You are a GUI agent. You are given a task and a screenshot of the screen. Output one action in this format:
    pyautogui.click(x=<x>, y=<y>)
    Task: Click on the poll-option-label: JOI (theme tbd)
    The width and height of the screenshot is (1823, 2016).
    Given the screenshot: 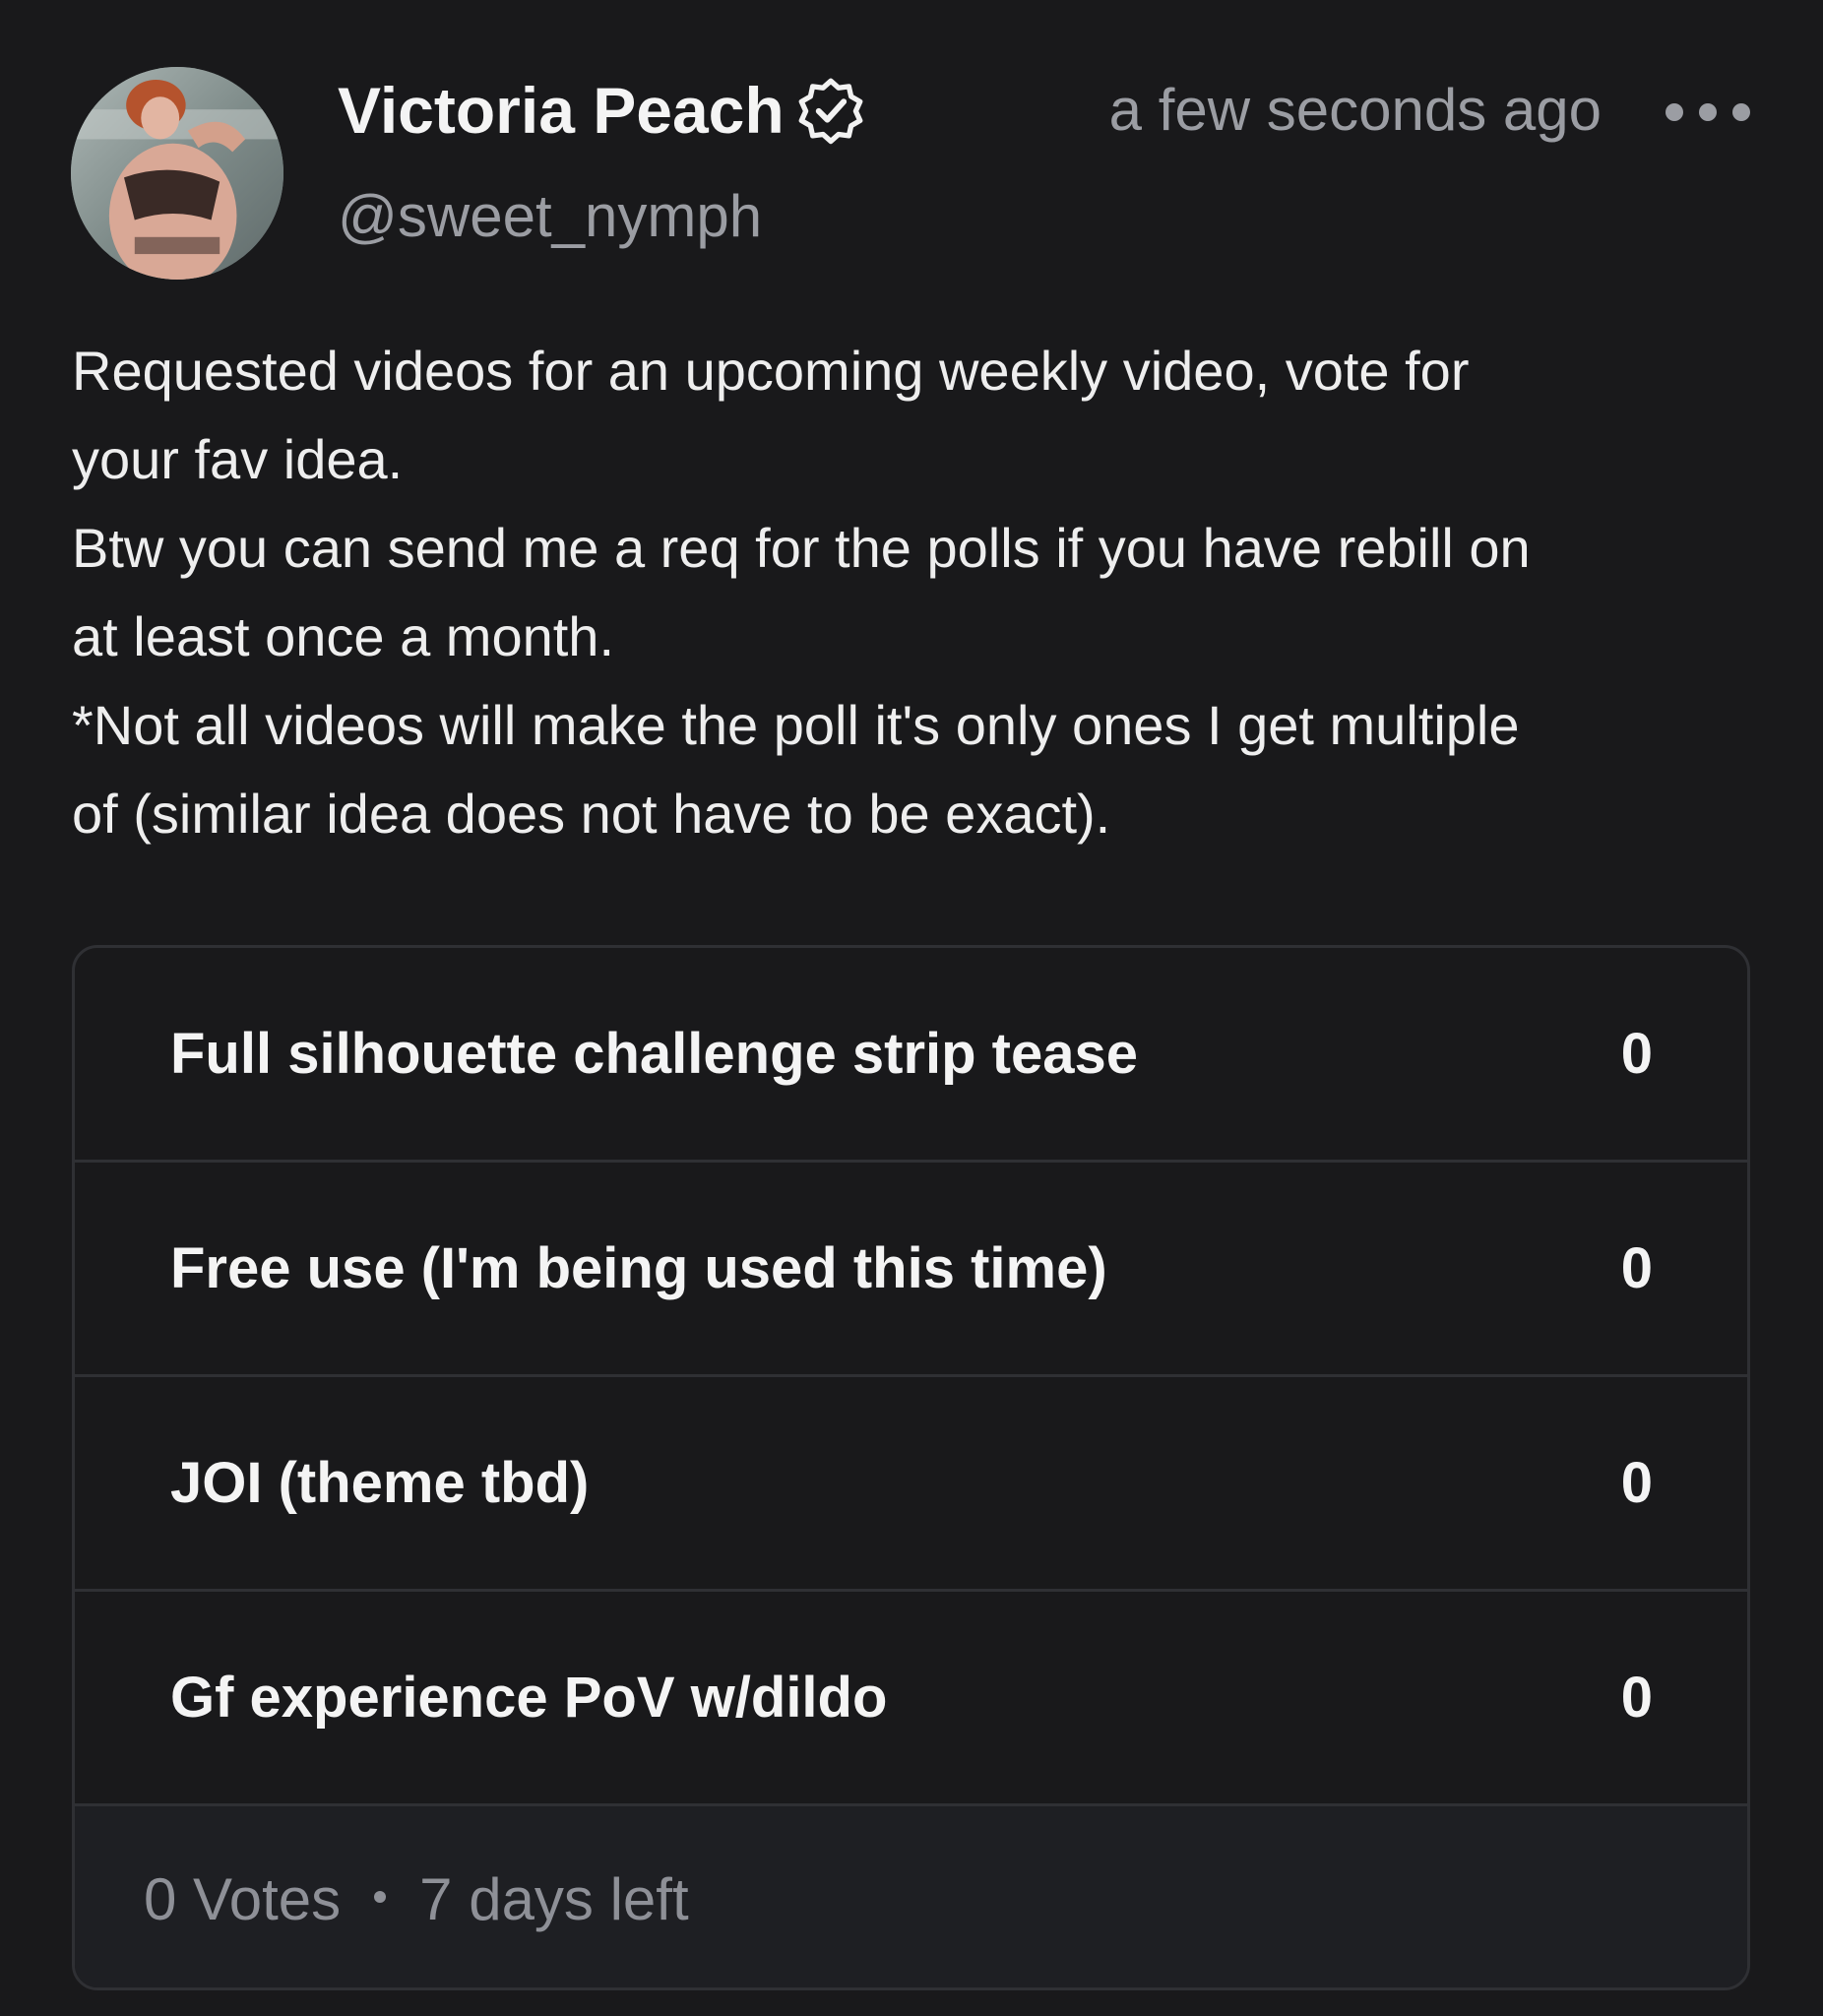 What is the action you would take?
    pyautogui.click(x=380, y=1483)
    